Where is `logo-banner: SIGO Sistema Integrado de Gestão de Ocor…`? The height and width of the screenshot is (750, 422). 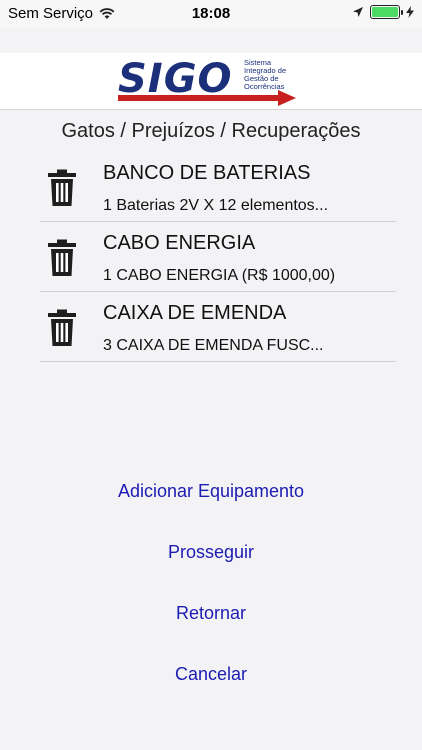
logo-banner: SIGO Sistema Integrado de Gestão de Ocor… is located at coordinates (211, 81).